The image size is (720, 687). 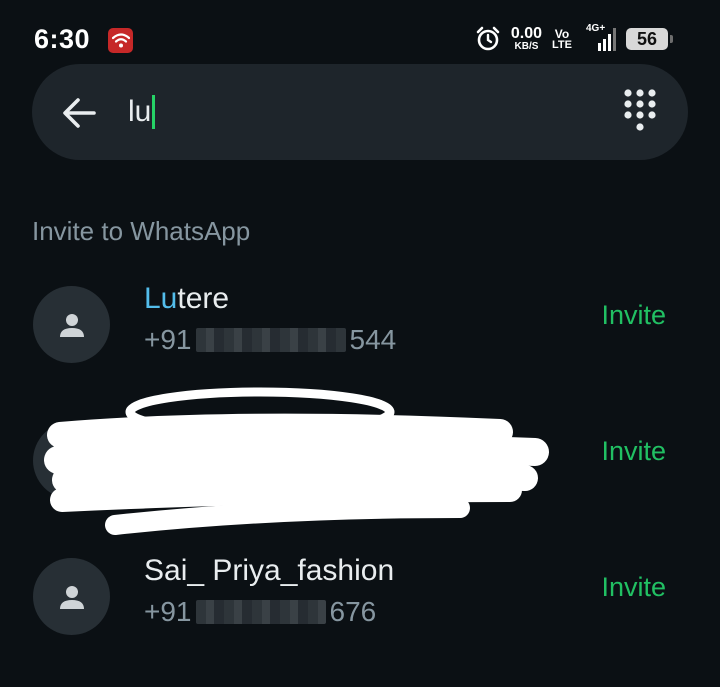 I want to click on name-rest: tere, so click(x=203, y=298).